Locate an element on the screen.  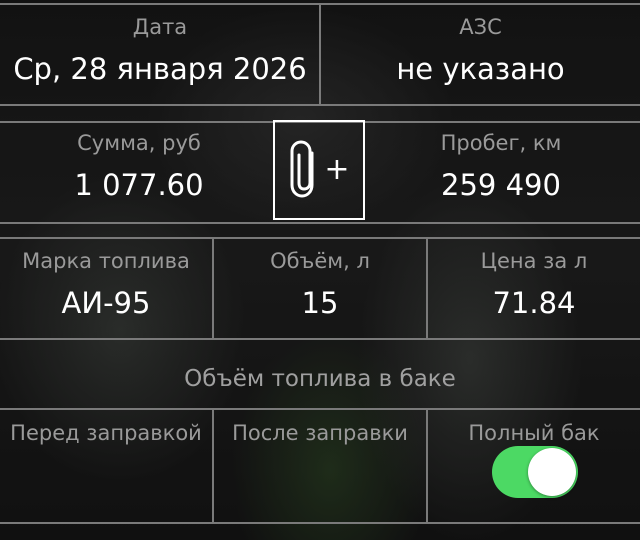
mileage-field: Пробег, км 259 490 is located at coordinates (501, 166).